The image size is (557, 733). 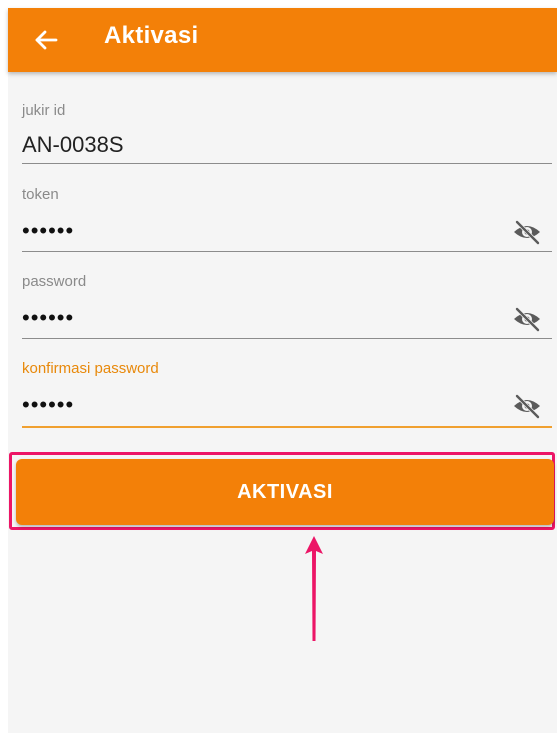 What do you see at coordinates (54, 281) in the screenshot?
I see `password-label: password` at bounding box center [54, 281].